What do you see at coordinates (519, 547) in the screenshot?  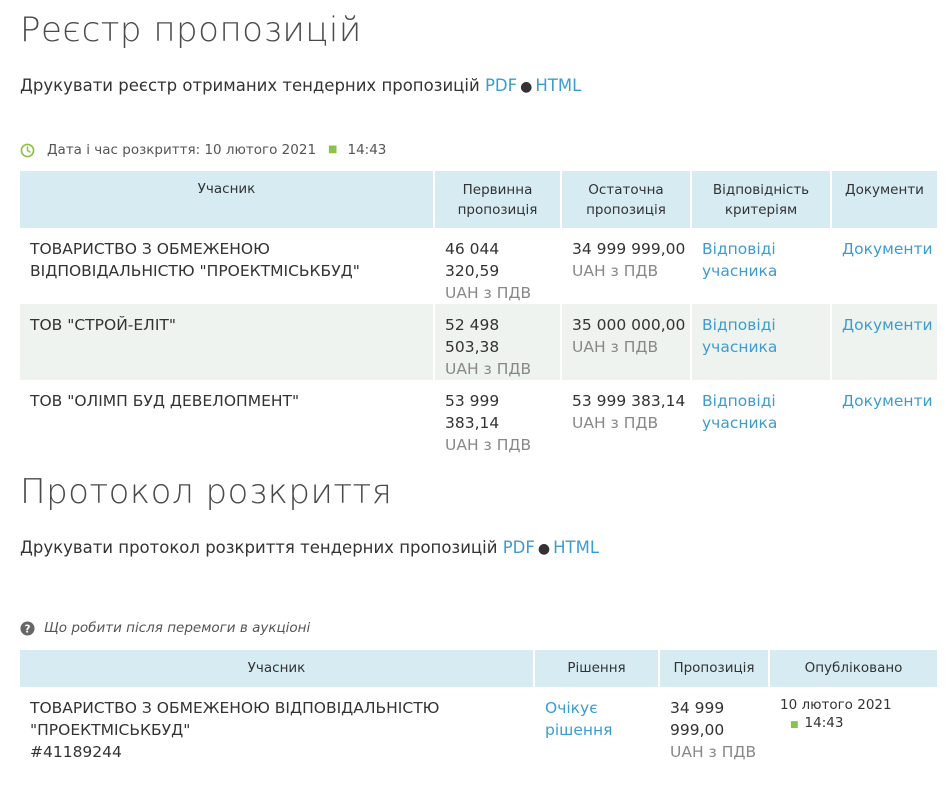 I see `protocol-pdf-link: PDF` at bounding box center [519, 547].